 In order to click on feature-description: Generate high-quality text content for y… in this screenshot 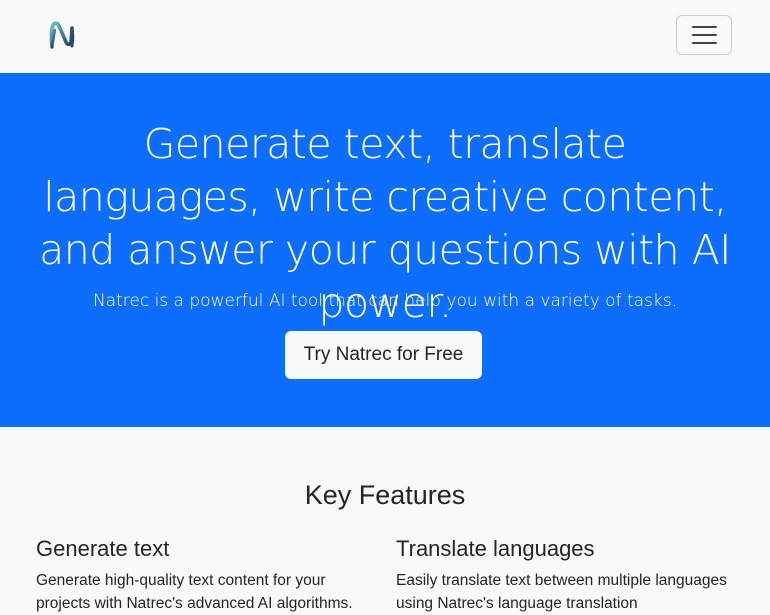, I will do `click(194, 592)`.